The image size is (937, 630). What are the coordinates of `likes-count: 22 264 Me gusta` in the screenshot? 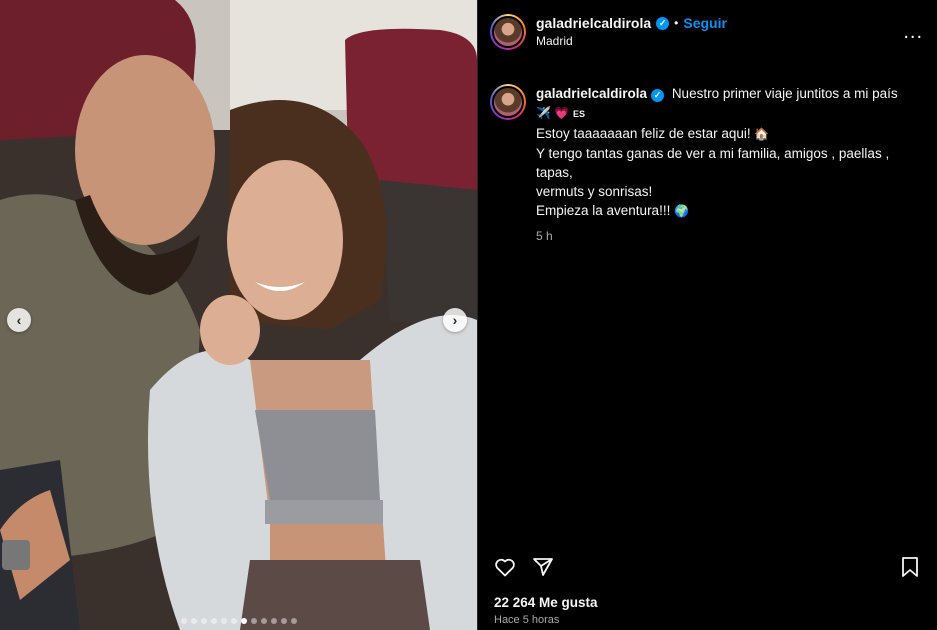 It's located at (546, 602).